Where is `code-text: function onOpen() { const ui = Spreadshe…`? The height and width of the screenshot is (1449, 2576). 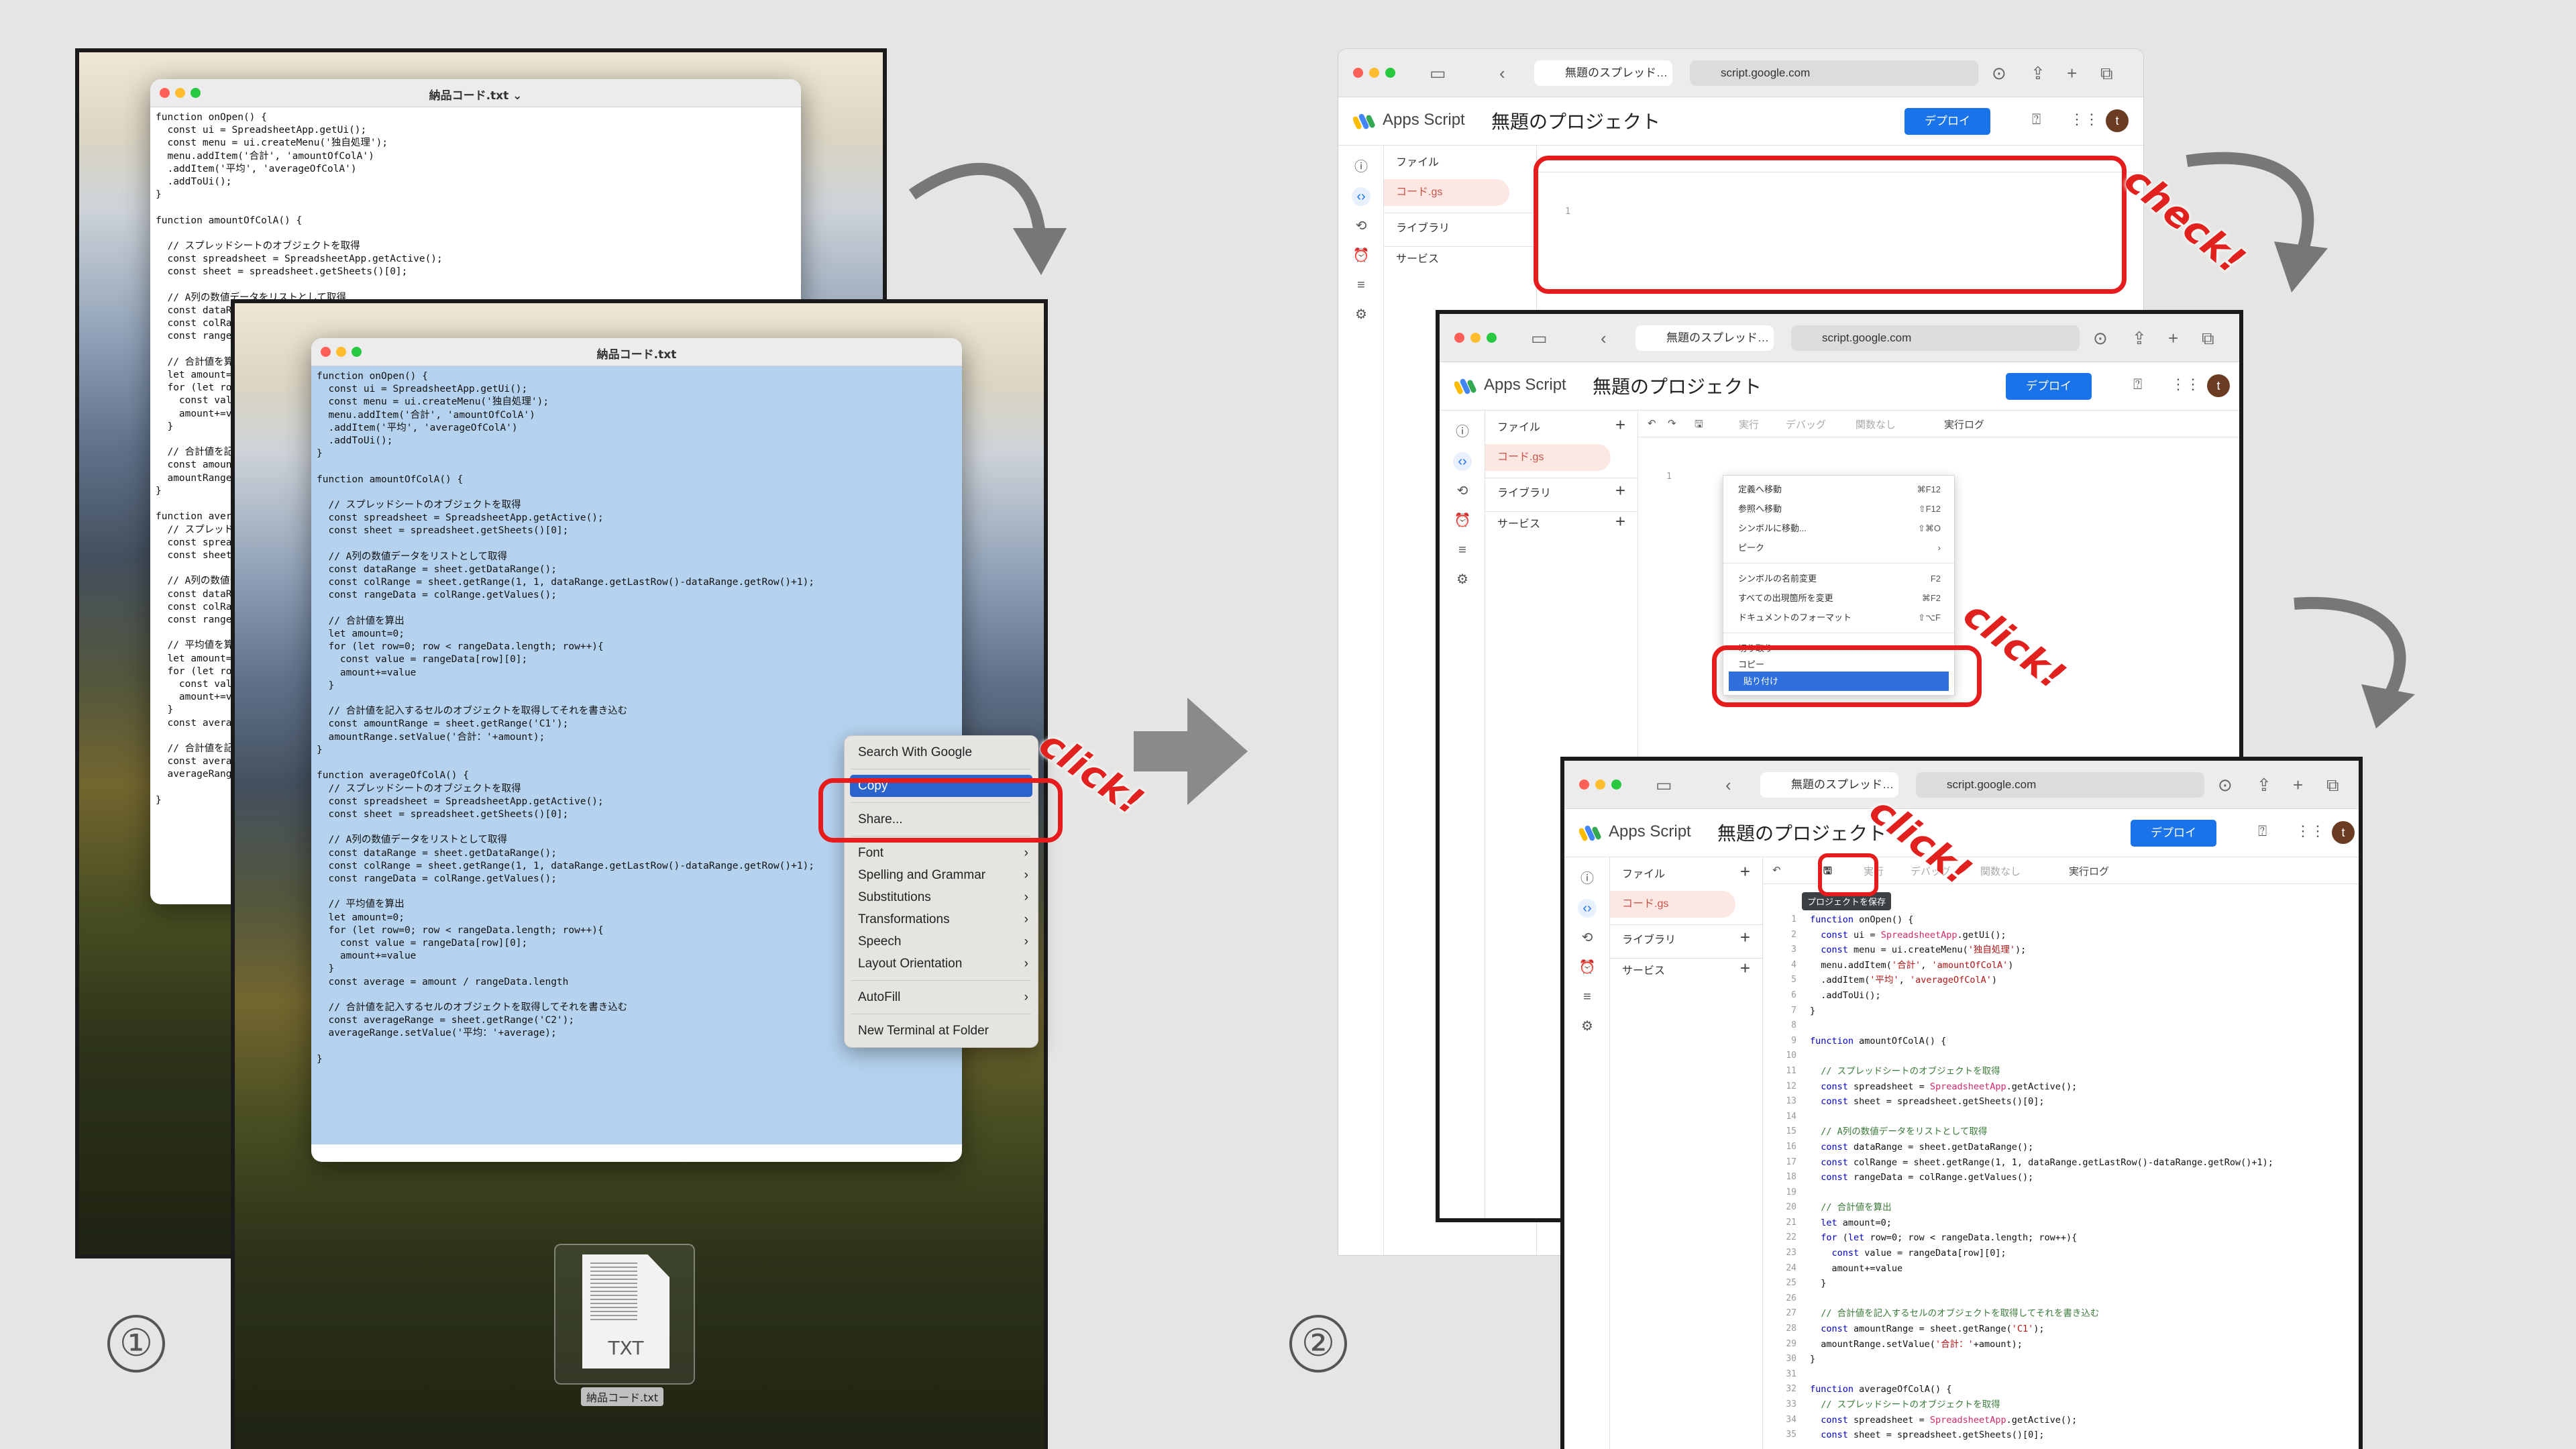 code-text: function onOpen() { const ui = Spreadshe… is located at coordinates (2041, 1177).